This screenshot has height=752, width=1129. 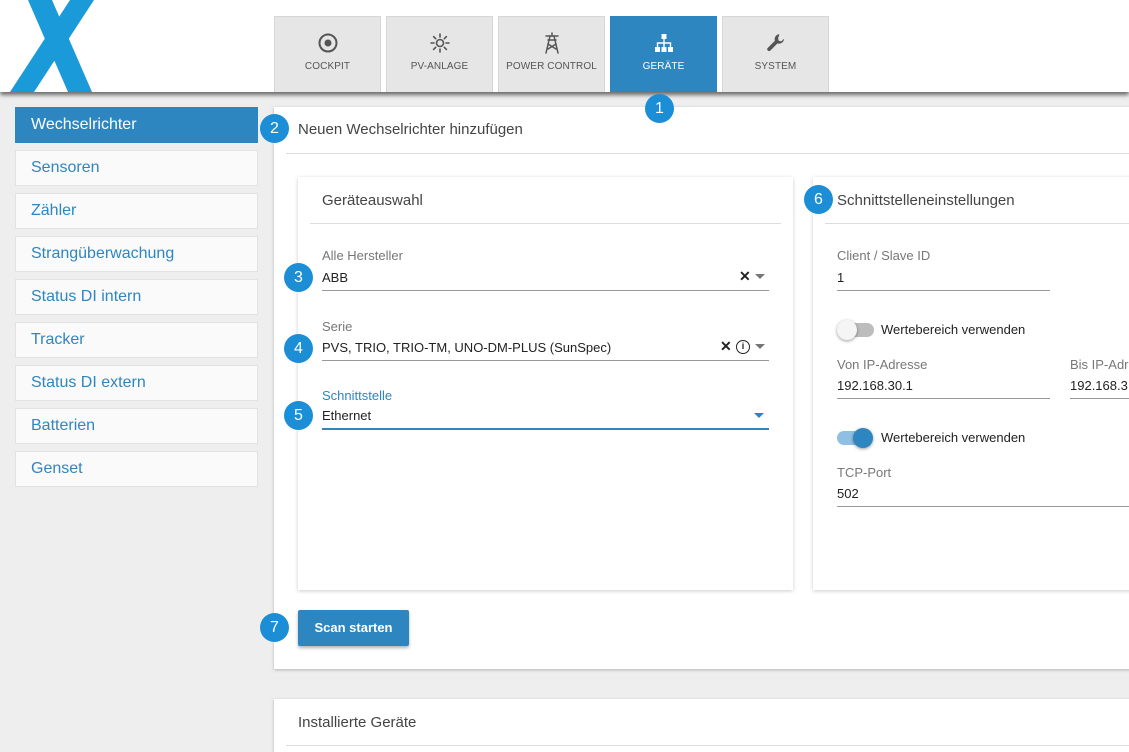 What do you see at coordinates (701, 725) in the screenshot?
I see `installed-devices-panel: Installierte Geräte` at bounding box center [701, 725].